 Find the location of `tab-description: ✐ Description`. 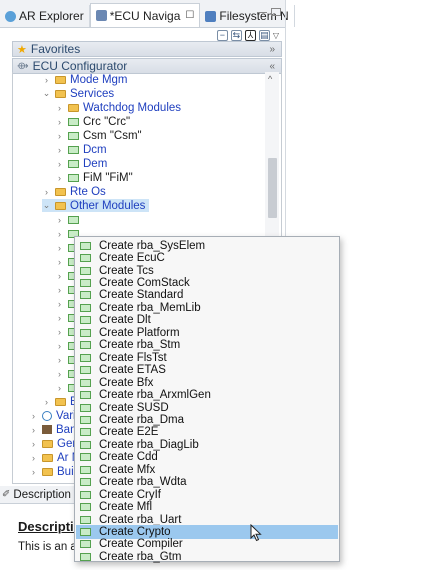

tab-description: ✐ Description is located at coordinates (39, 495).